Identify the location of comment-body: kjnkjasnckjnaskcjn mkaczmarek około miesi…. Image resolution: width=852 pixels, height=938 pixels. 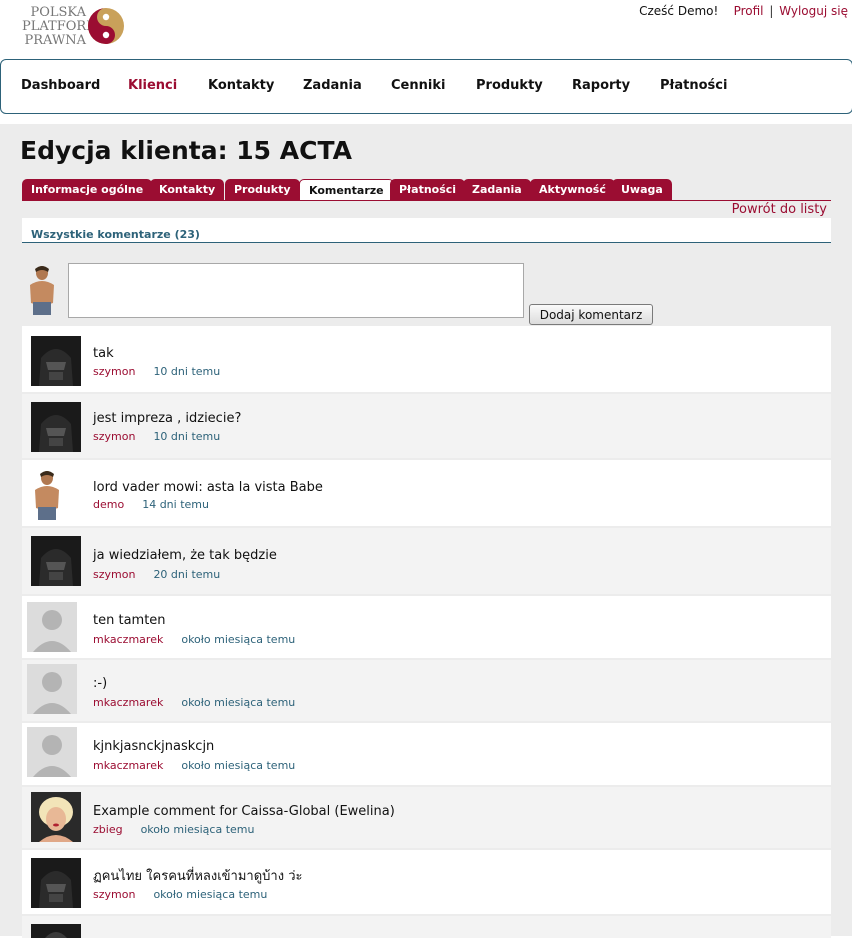
(460, 754).